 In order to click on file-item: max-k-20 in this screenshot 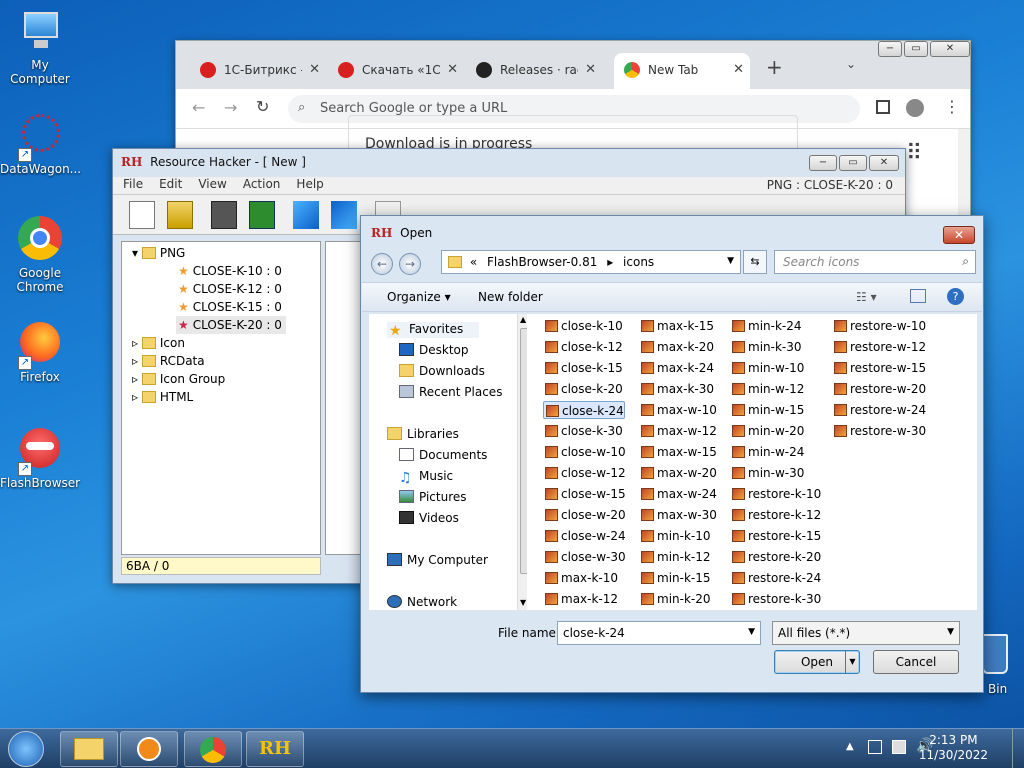, I will do `click(676, 347)`.